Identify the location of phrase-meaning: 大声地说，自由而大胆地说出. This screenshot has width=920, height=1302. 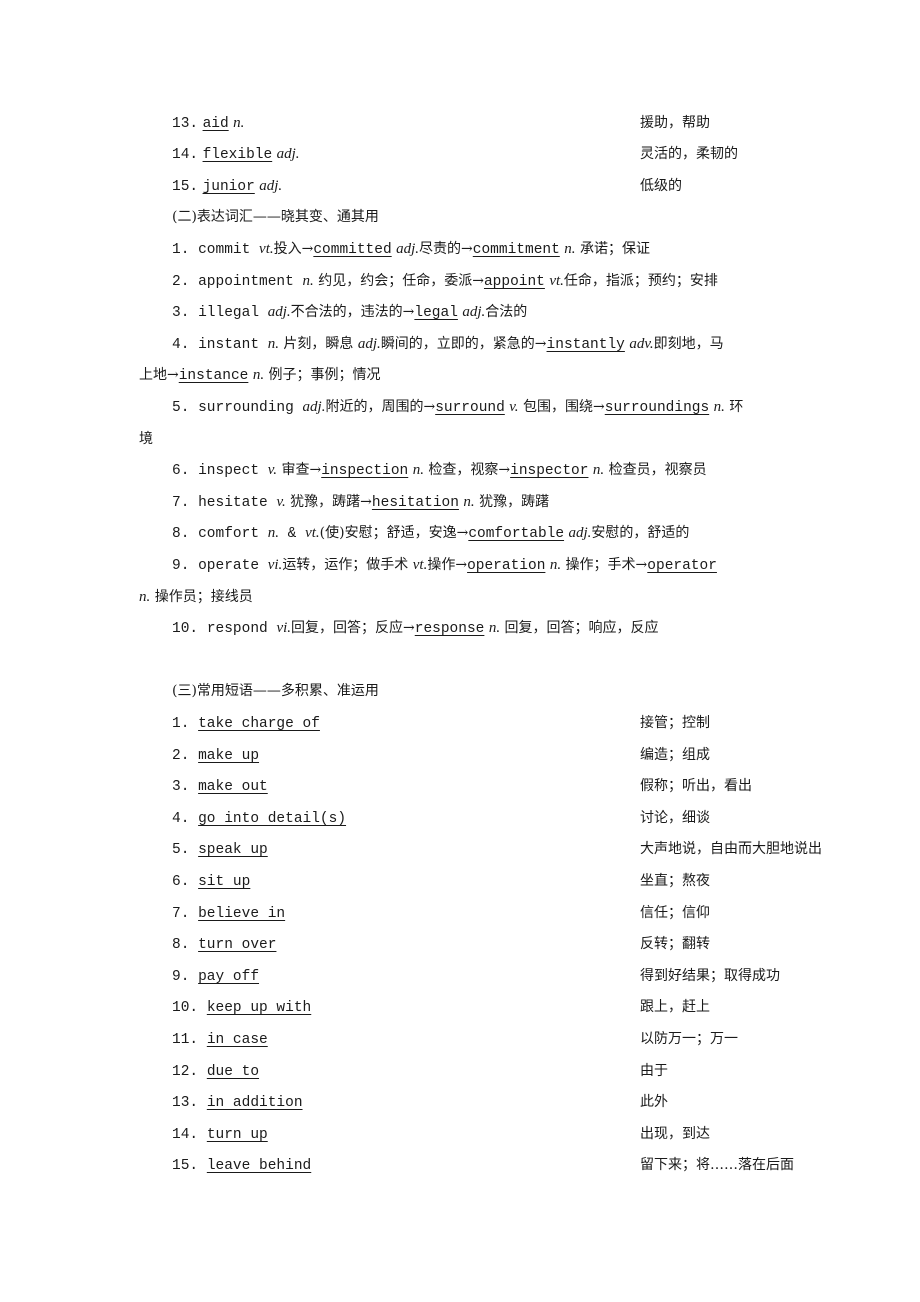
(731, 849).